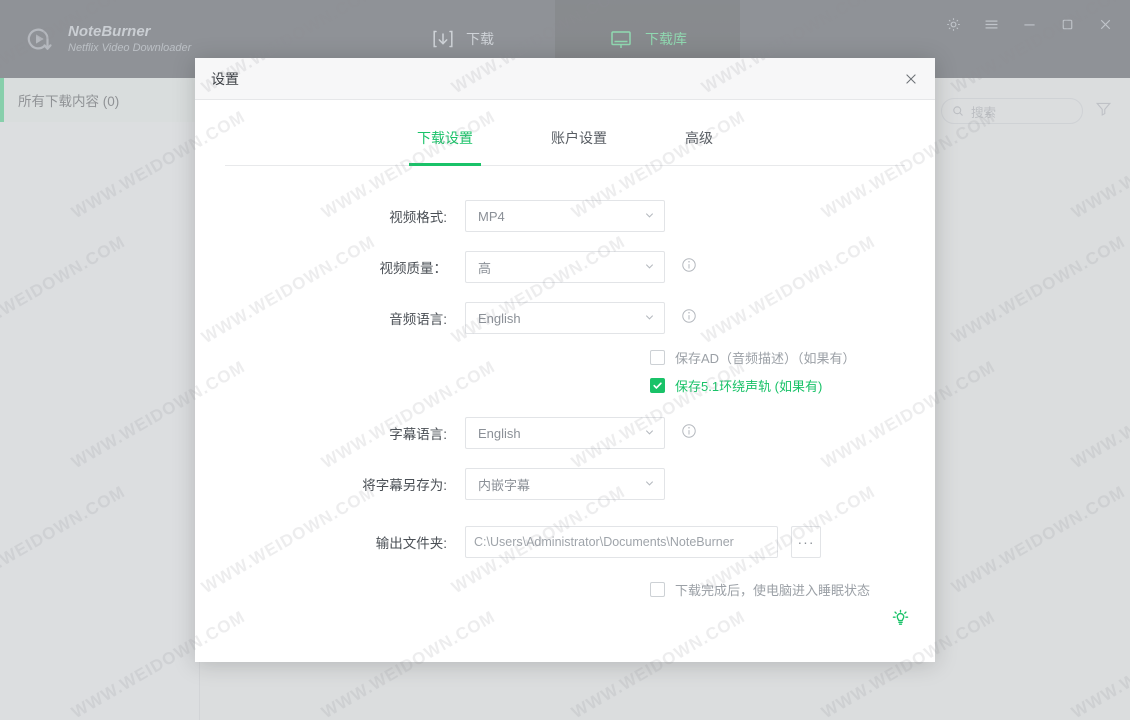 This screenshot has height=720, width=1130. Describe the element at coordinates (491, 216) in the screenshot. I see `video-format-value: MP4` at that location.